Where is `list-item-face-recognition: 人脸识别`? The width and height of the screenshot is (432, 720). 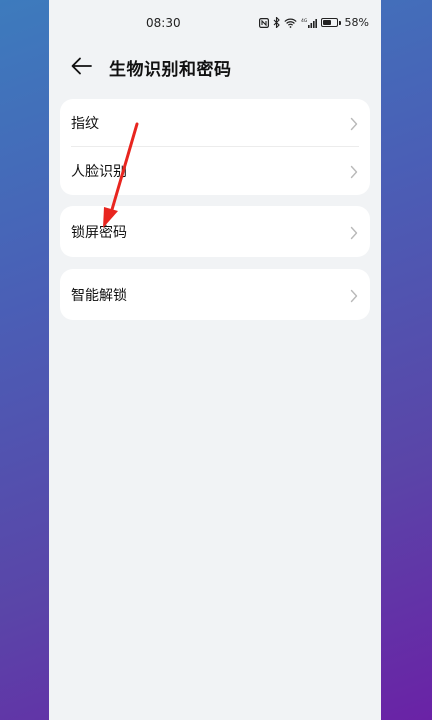 list-item-face-recognition: 人脸识别 is located at coordinates (215, 171).